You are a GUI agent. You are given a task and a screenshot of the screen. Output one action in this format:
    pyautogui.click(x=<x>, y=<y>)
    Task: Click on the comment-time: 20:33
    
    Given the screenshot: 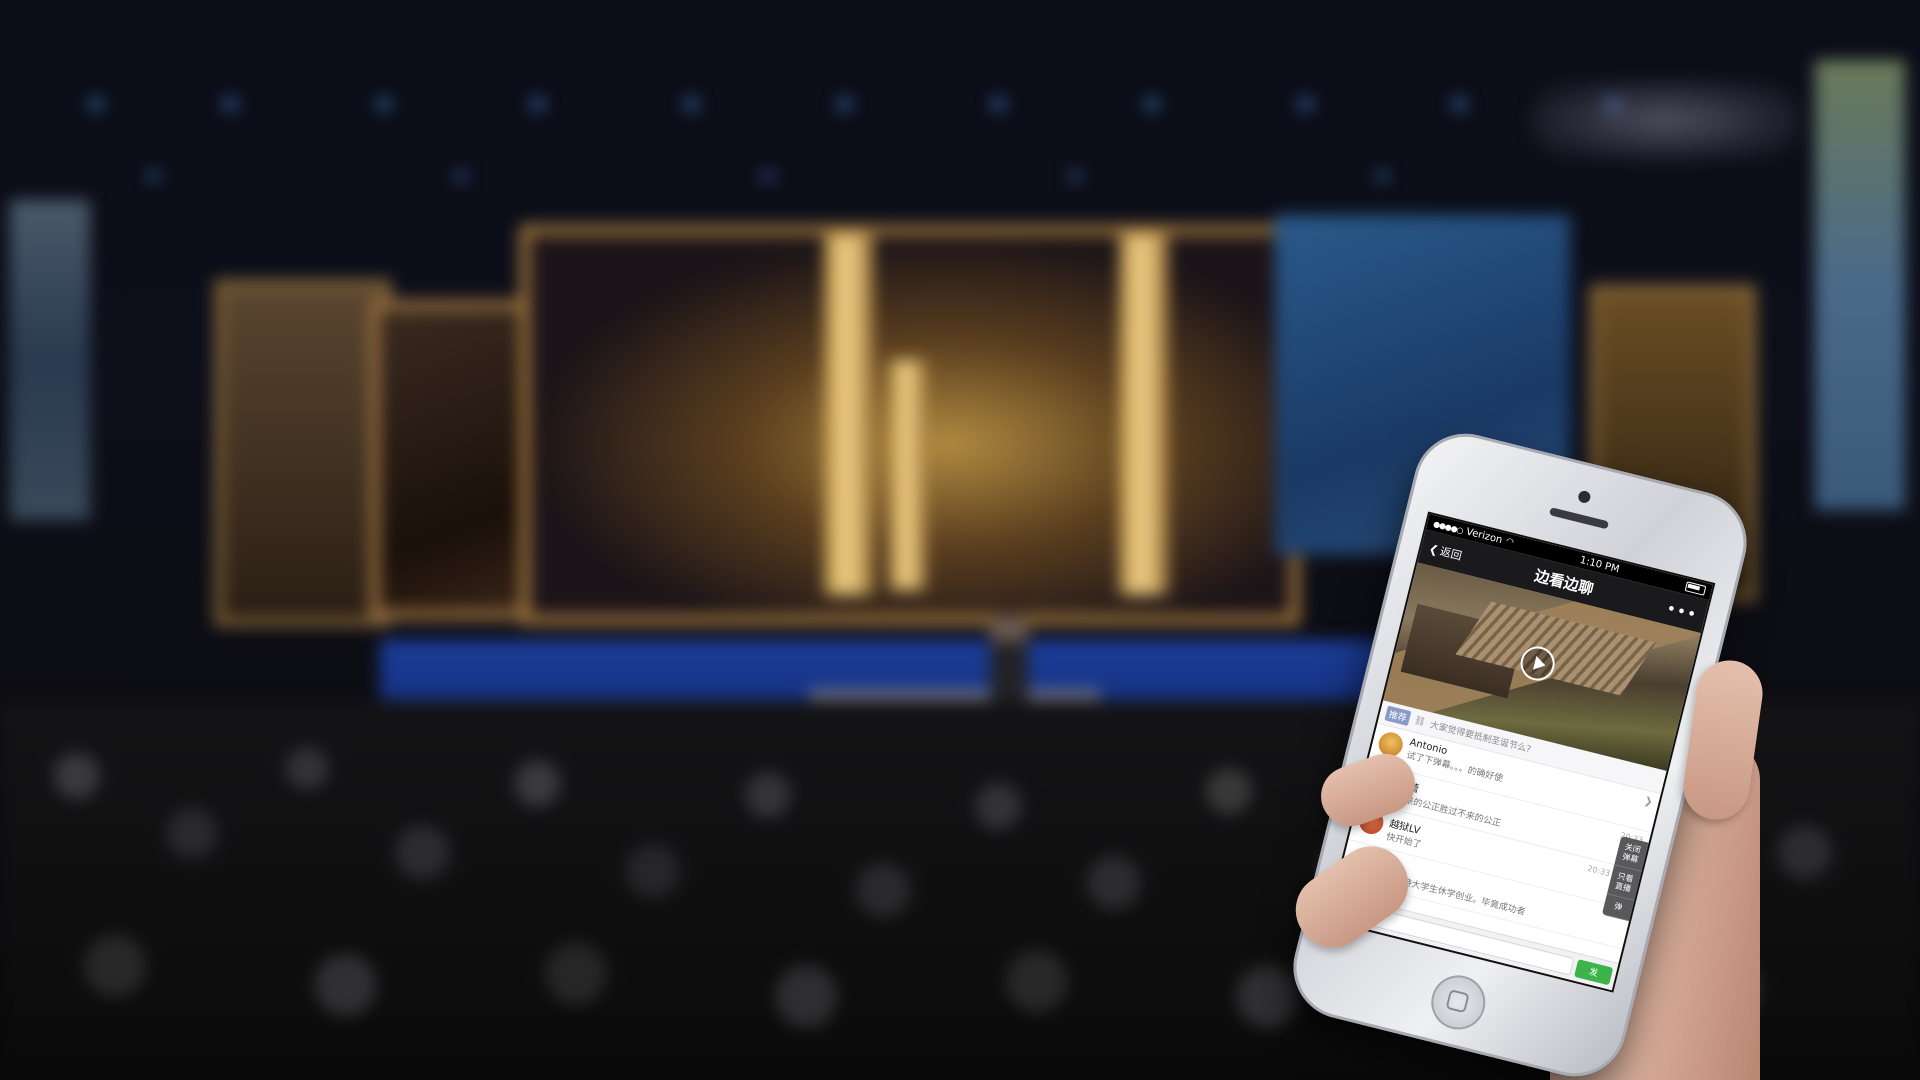 What is the action you would take?
    pyautogui.click(x=1599, y=871)
    